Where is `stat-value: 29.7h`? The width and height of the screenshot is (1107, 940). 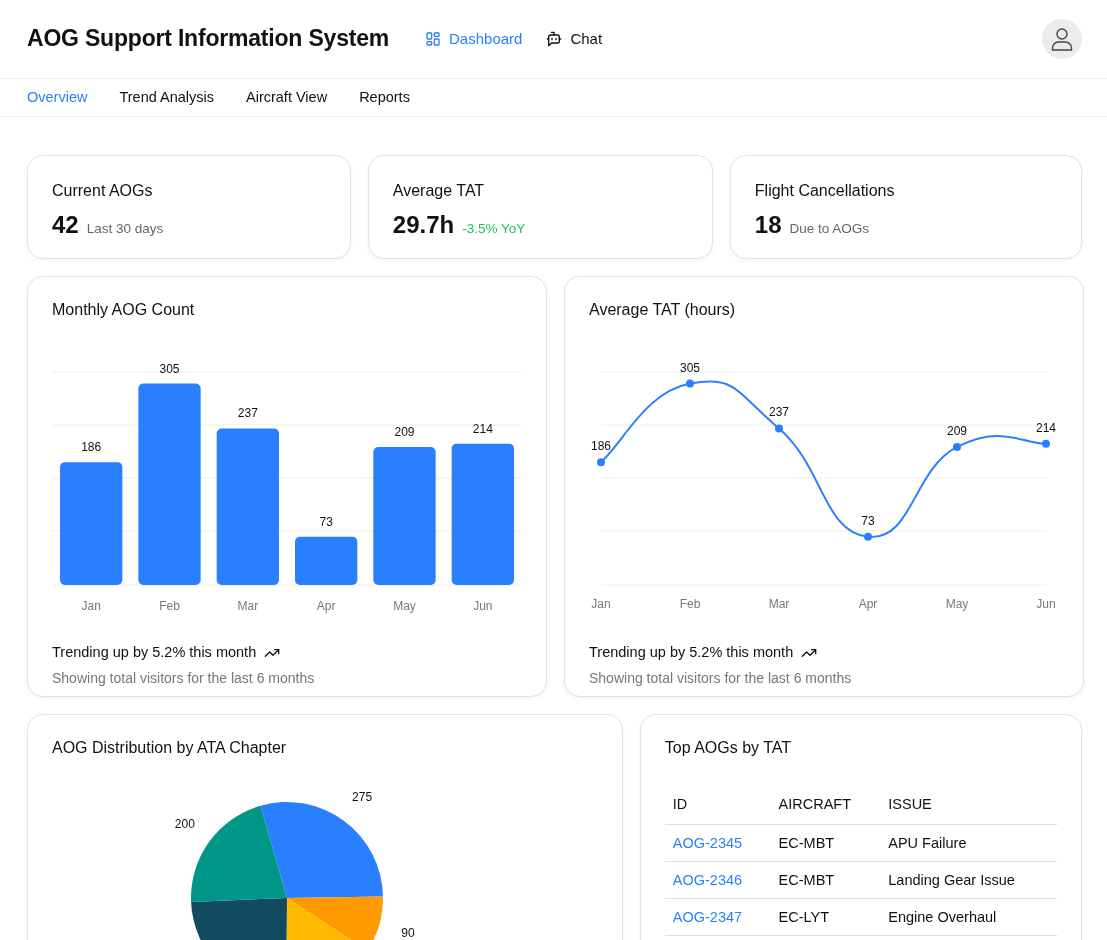
stat-value: 29.7h is located at coordinates (423, 225).